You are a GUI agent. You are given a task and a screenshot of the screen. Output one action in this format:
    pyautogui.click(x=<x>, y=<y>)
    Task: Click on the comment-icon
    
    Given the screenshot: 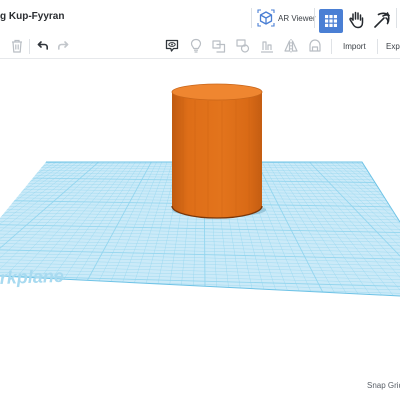 What is the action you would take?
    pyautogui.click(x=172, y=45)
    